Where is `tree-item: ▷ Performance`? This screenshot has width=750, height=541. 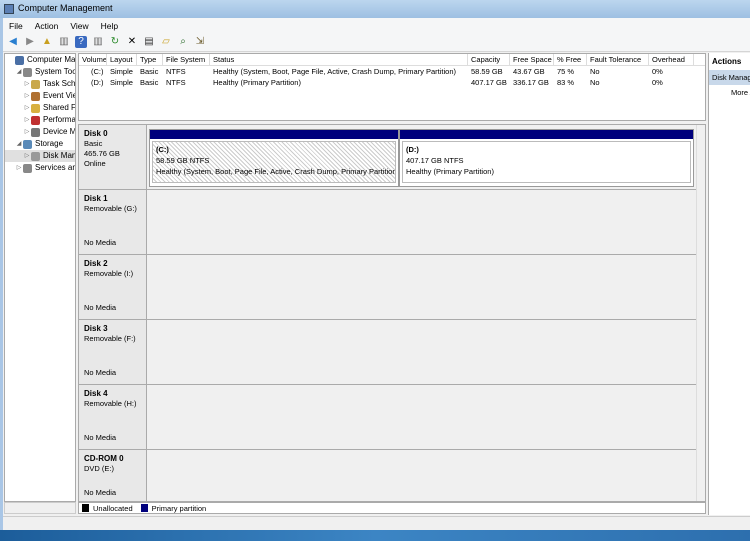
tree-item: ▷ Performance is located at coordinates (40, 120).